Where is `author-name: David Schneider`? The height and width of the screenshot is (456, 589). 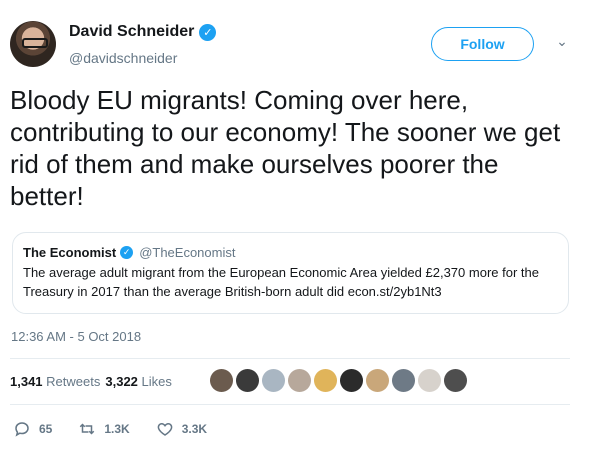 author-name: David Schneider is located at coordinates (131, 32).